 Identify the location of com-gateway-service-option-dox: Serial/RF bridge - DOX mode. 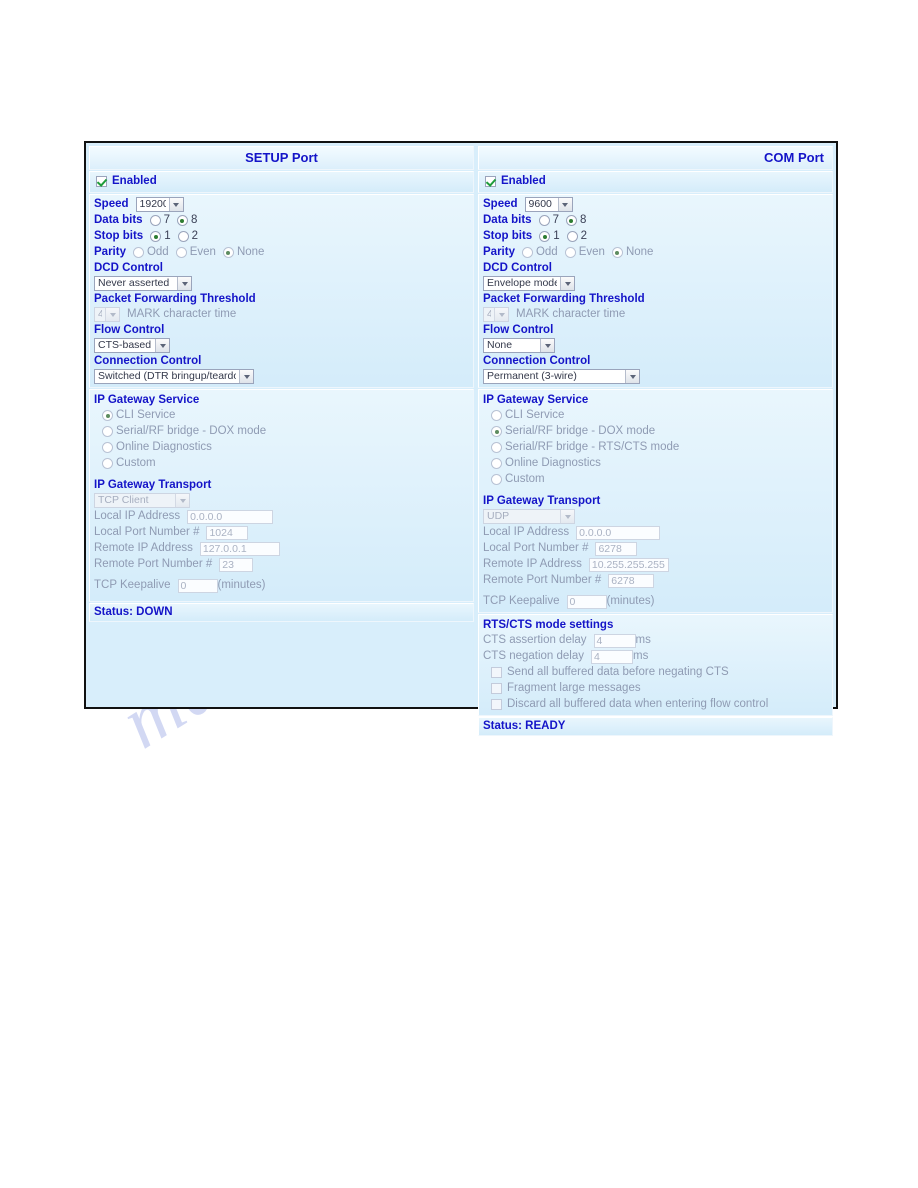
(659, 431).